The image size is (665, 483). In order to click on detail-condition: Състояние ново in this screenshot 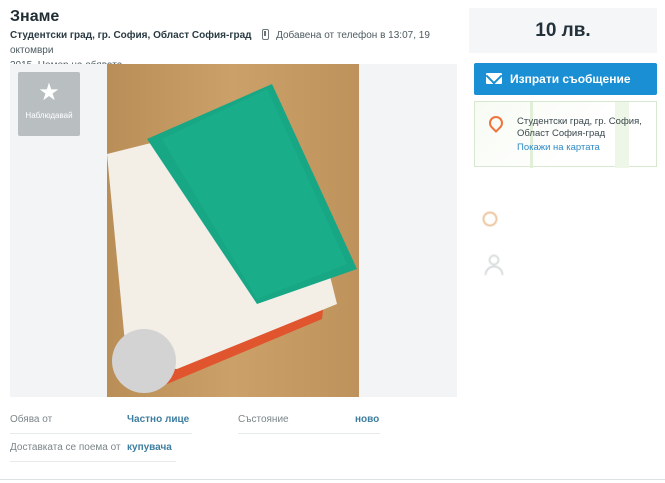, I will do `click(309, 422)`.